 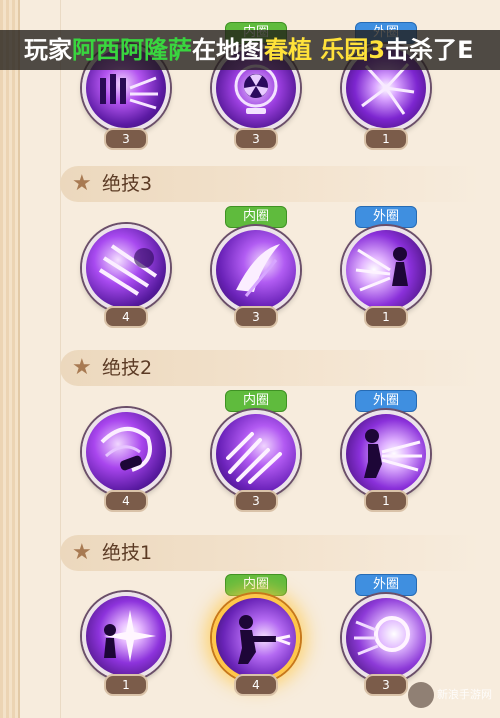 I want to click on watermark: 新浪手游网, so click(x=437, y=697).